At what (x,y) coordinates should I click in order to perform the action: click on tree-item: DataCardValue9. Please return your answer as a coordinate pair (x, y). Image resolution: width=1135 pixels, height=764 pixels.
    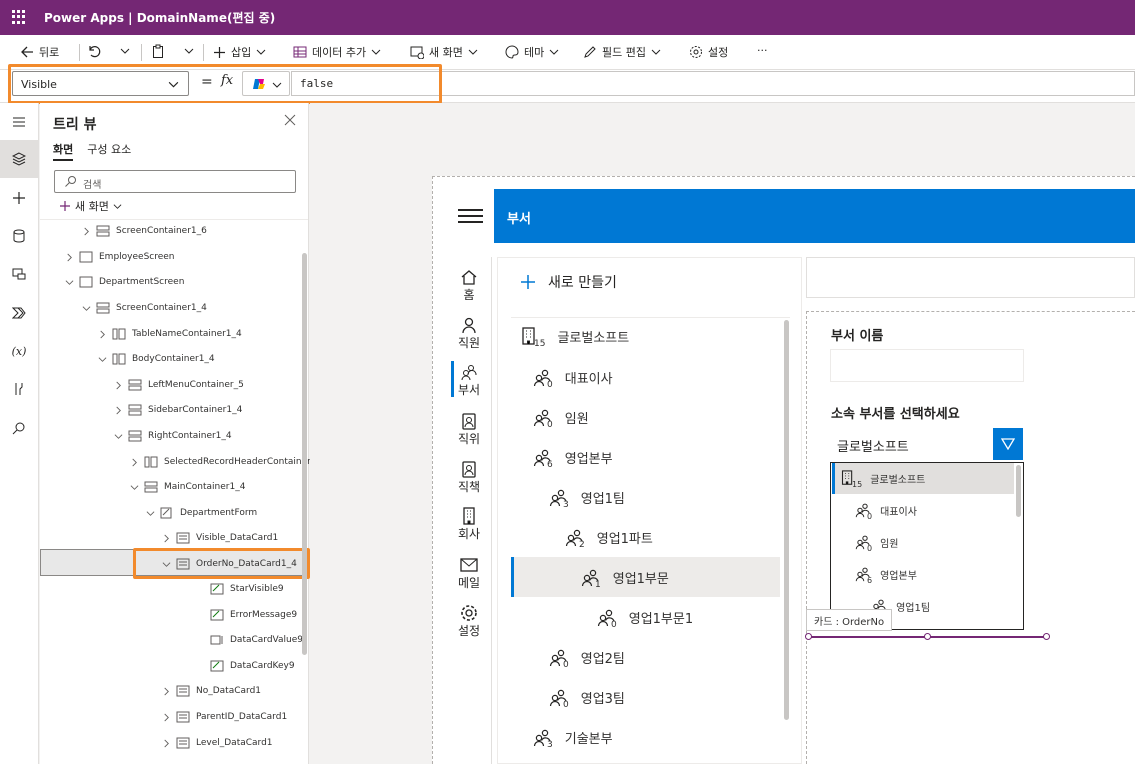
    Looking at the image, I should click on (249, 640).